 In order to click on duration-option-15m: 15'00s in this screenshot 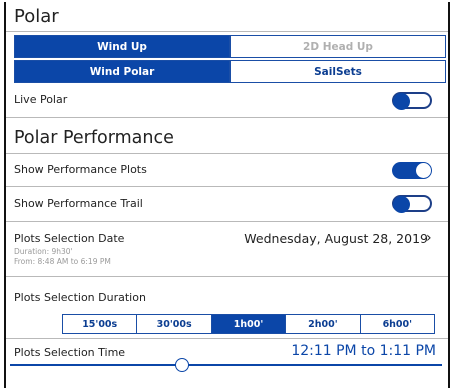, I will do `click(100, 324)`.